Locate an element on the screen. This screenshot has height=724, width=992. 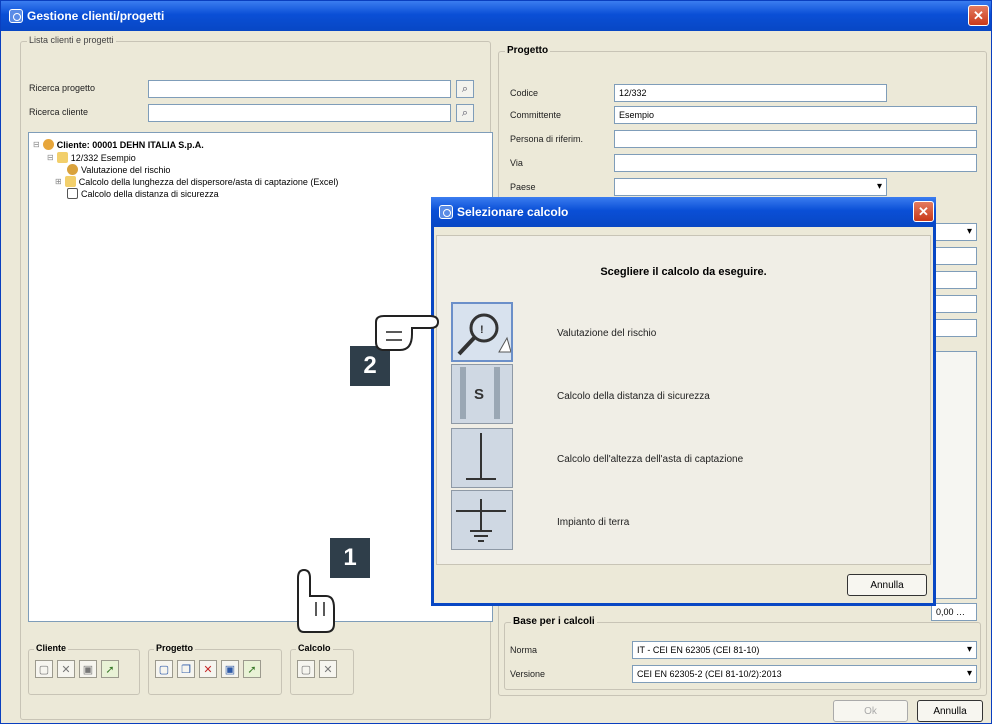
air-termination-option is located at coordinates (482, 458).